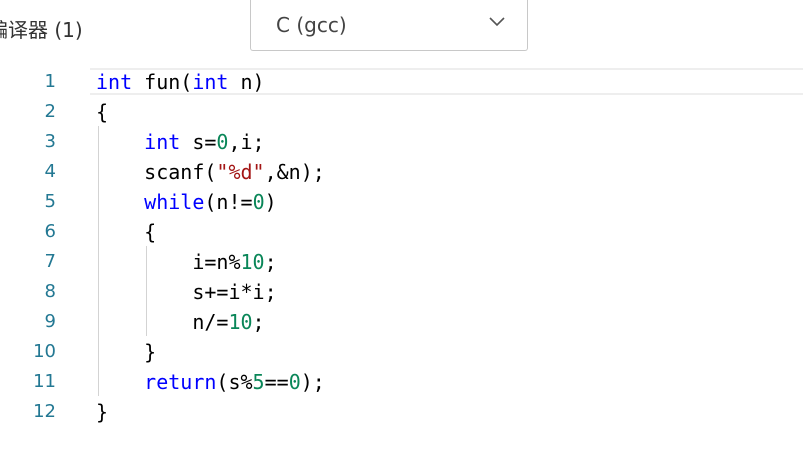 The width and height of the screenshot is (803, 467). What do you see at coordinates (246, 82) in the screenshot?
I see `code-token: n)` at bounding box center [246, 82].